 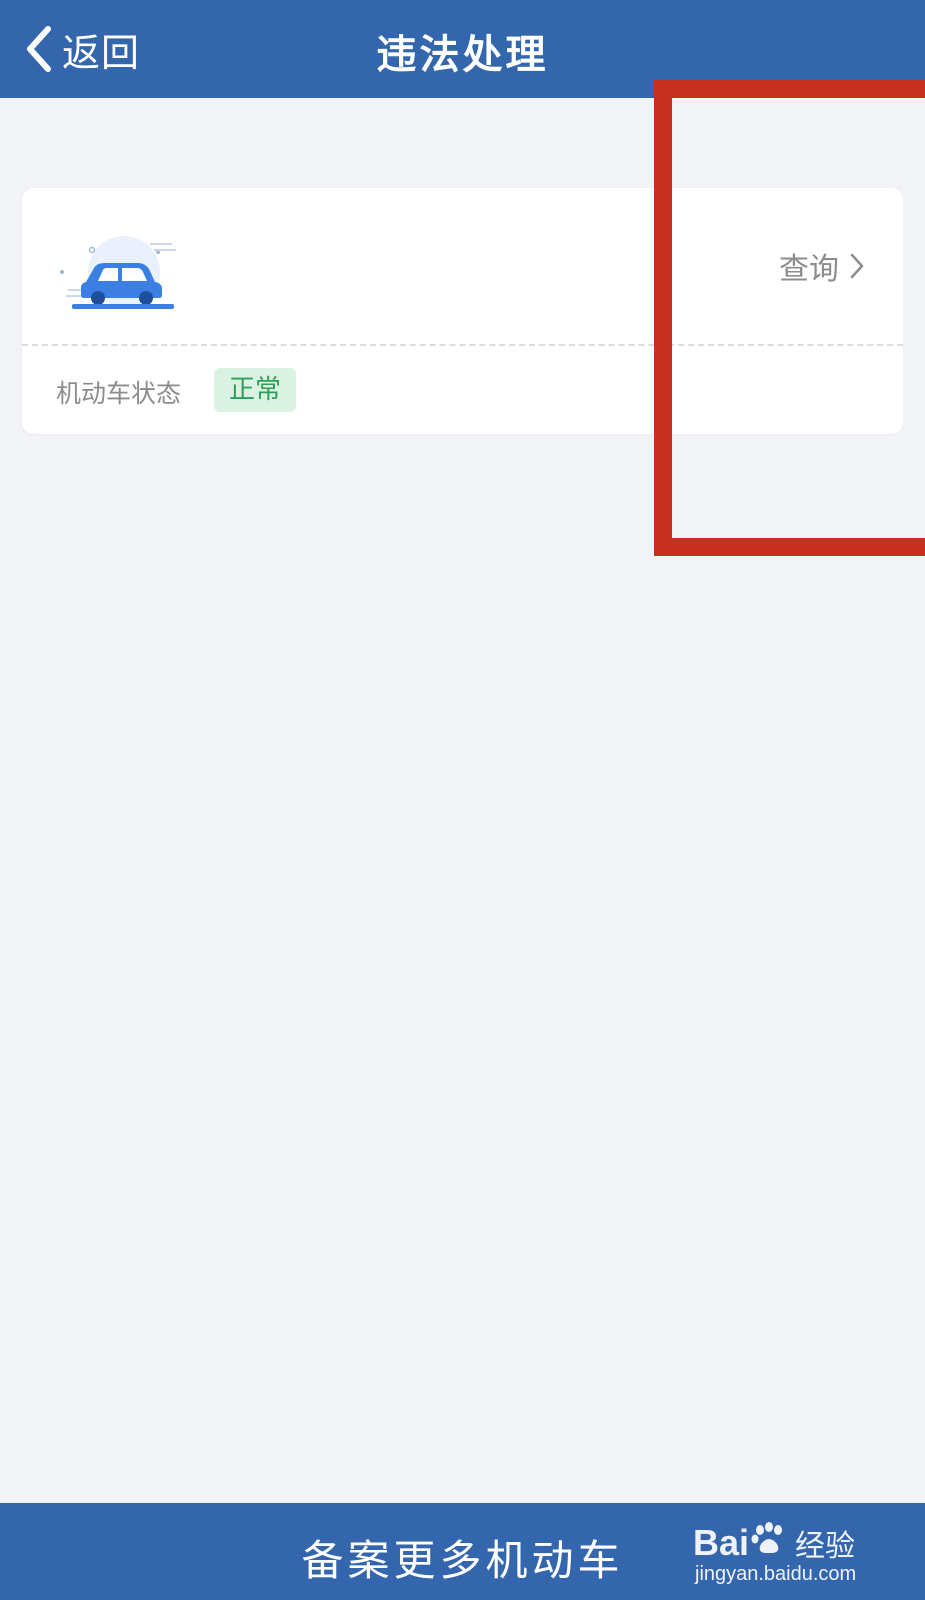 I want to click on register-more-vehicles-button: 备案更多机动车 Bai 经验 jingyan.baidu.com, so click(x=462, y=1551).